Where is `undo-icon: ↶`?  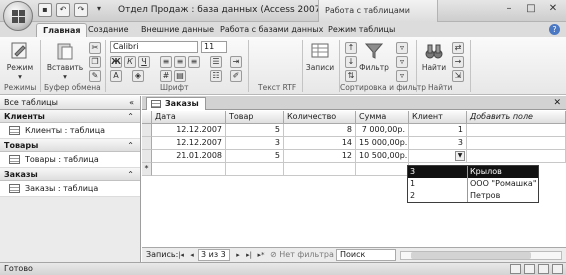
undo-icon: ↶ is located at coordinates (63, 10).